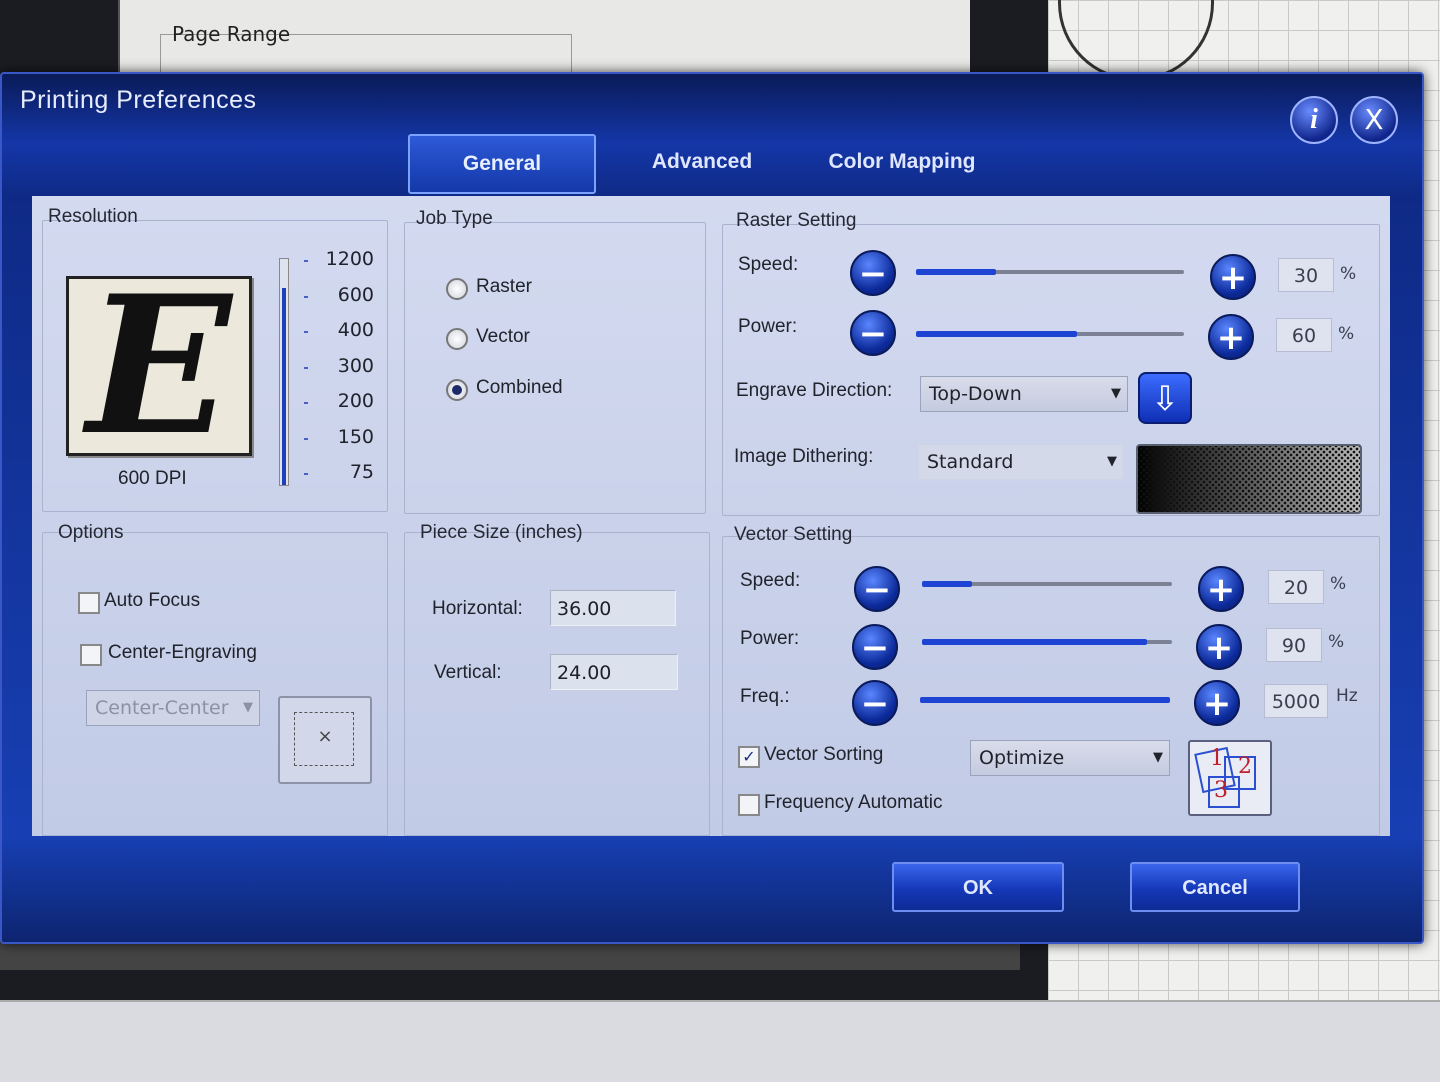 The height and width of the screenshot is (1082, 1440). What do you see at coordinates (231, 34) in the screenshot?
I see `page-range-label: Page Range` at bounding box center [231, 34].